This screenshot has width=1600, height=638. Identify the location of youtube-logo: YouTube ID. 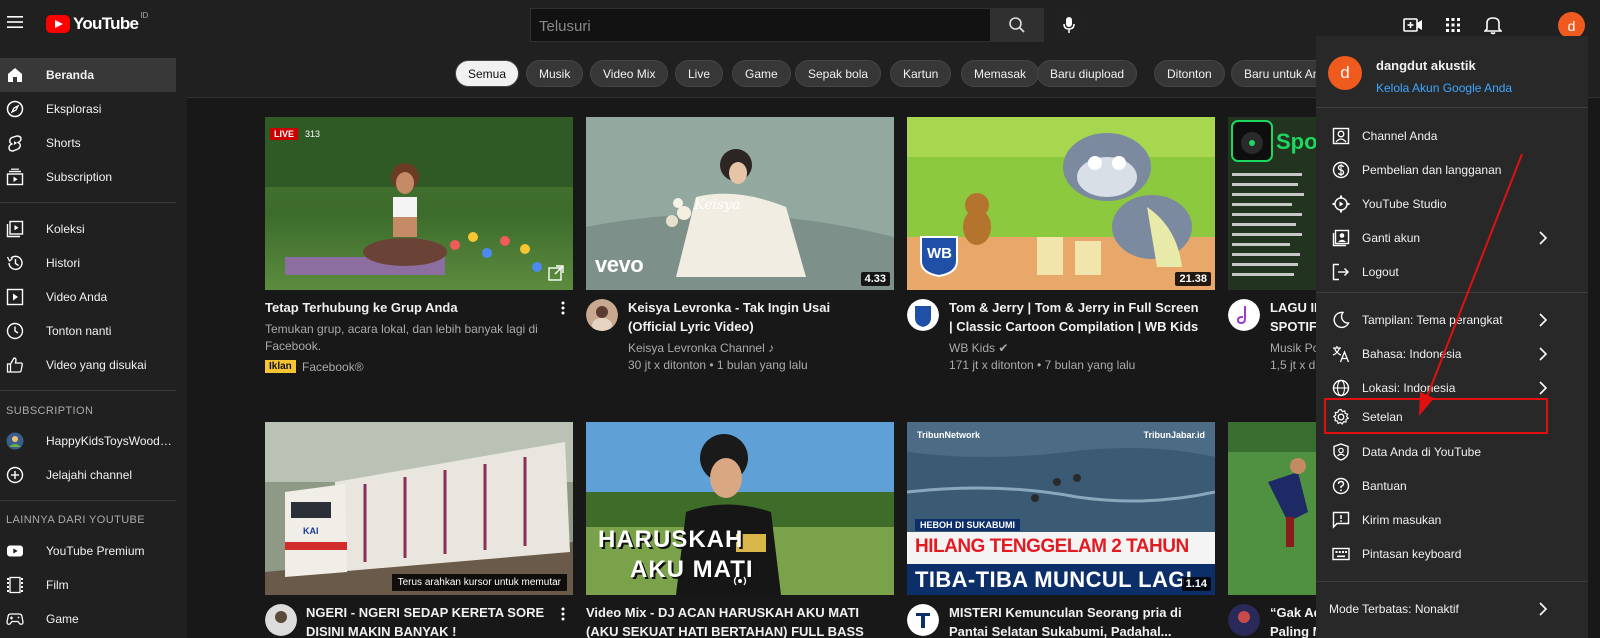
(97, 22).